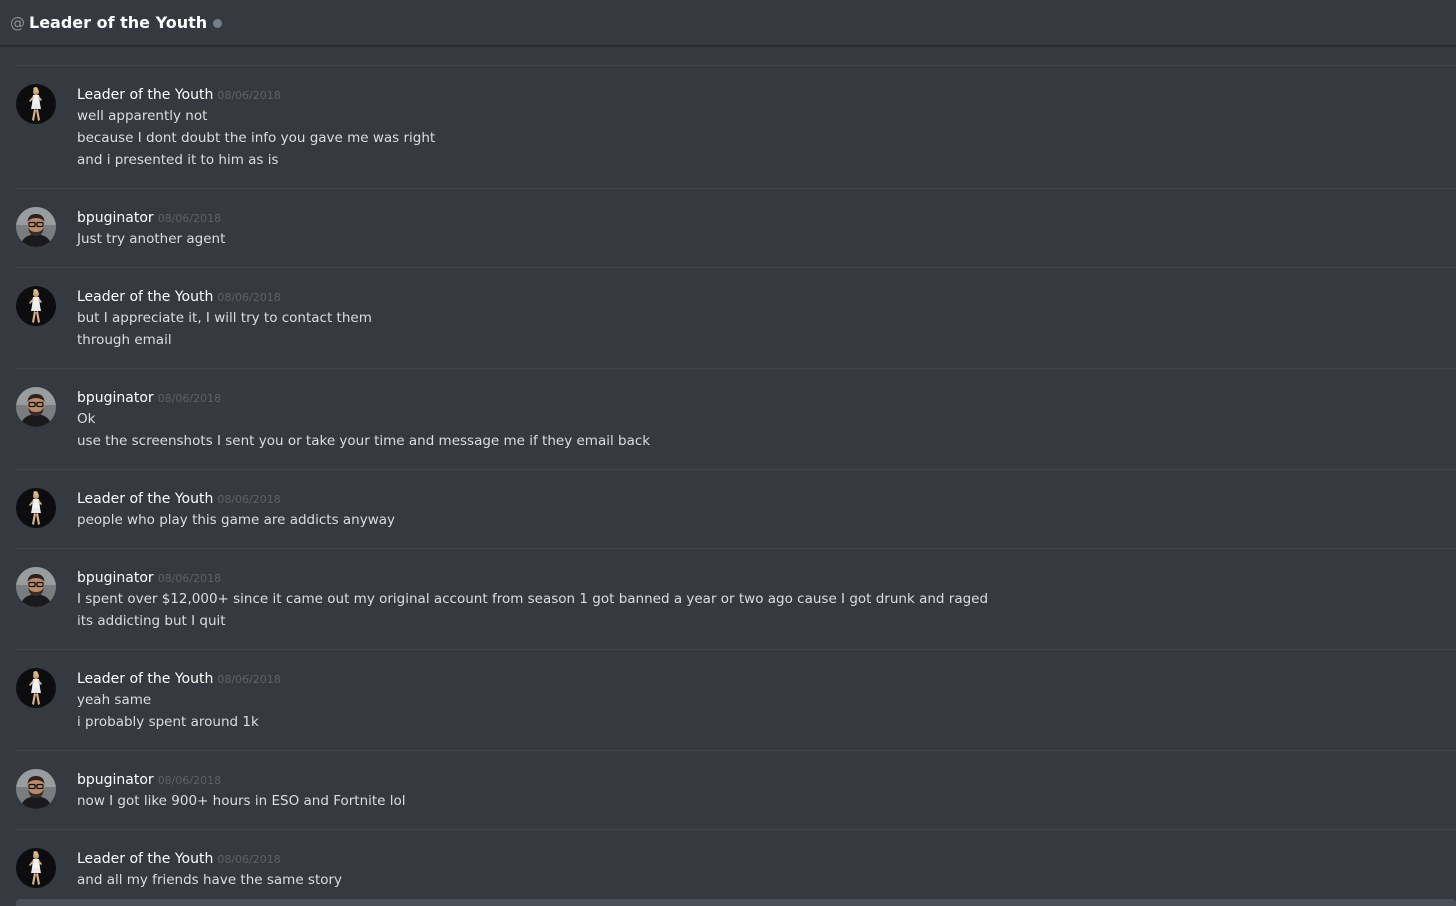 The image size is (1456, 906). What do you see at coordinates (218, 23) in the screenshot?
I see `status-indicator-icon` at bounding box center [218, 23].